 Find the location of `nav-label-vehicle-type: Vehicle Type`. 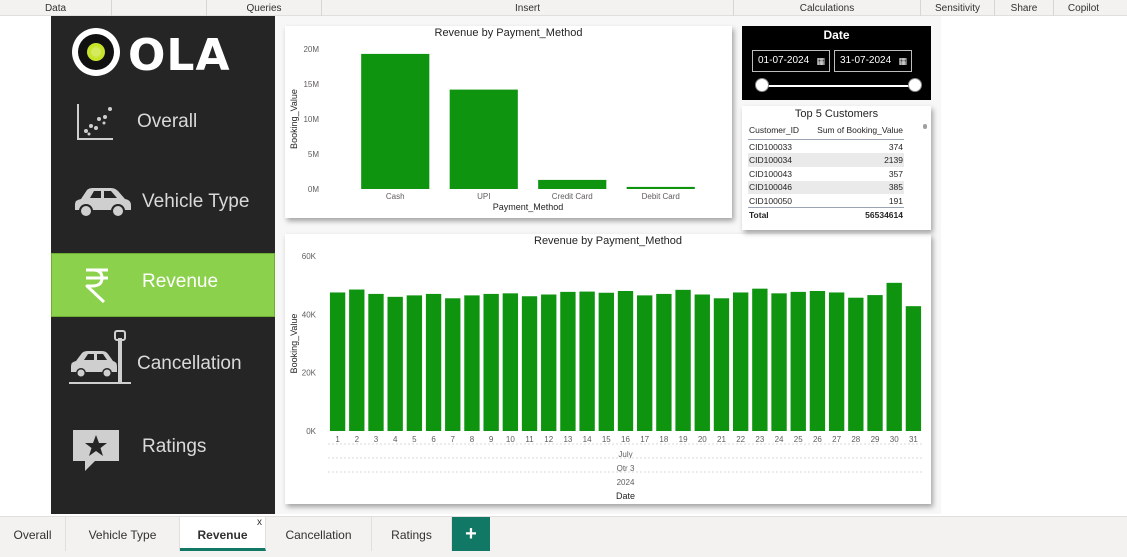

nav-label-vehicle-type: Vehicle Type is located at coordinates (196, 201).